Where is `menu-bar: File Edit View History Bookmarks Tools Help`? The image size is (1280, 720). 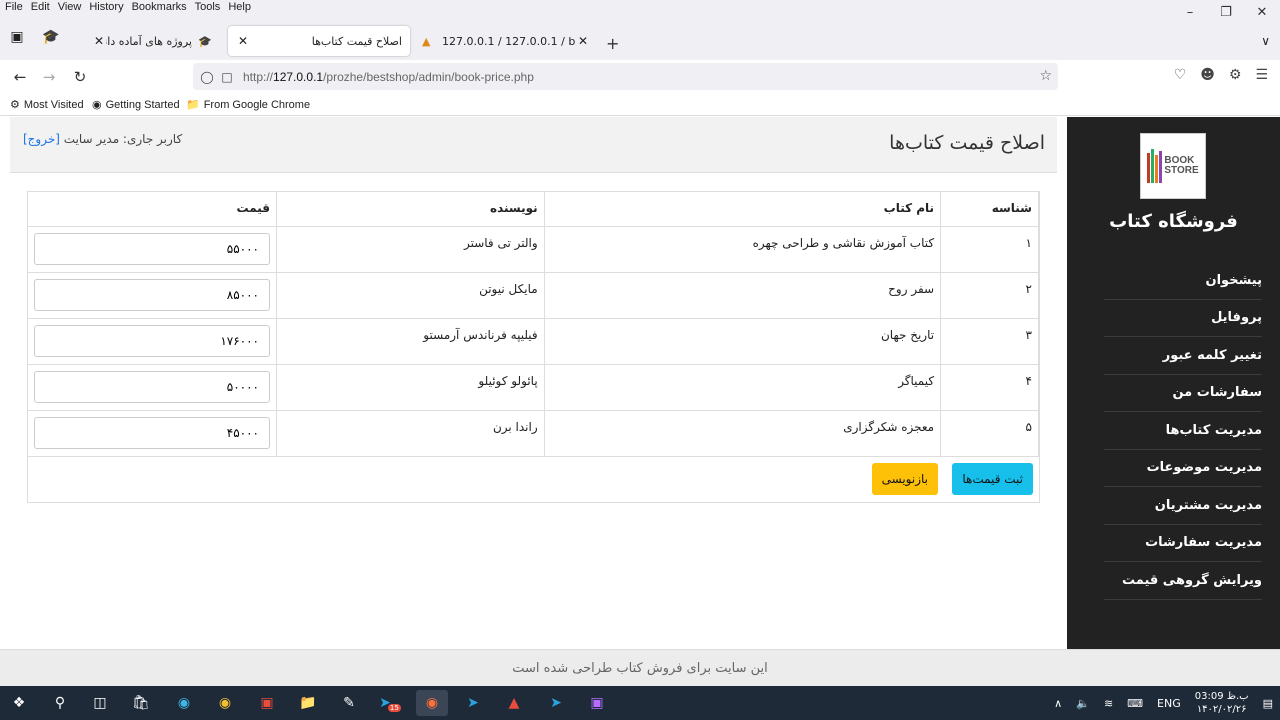
menu-bar: File Edit View History Bookmarks Tools Help is located at coordinates (640, 8).